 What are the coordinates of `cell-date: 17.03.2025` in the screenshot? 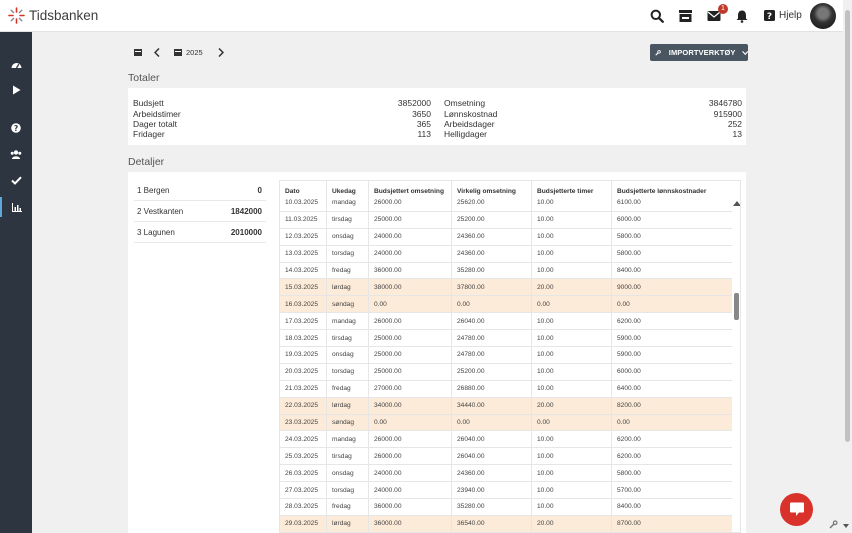 It's located at (303, 321).